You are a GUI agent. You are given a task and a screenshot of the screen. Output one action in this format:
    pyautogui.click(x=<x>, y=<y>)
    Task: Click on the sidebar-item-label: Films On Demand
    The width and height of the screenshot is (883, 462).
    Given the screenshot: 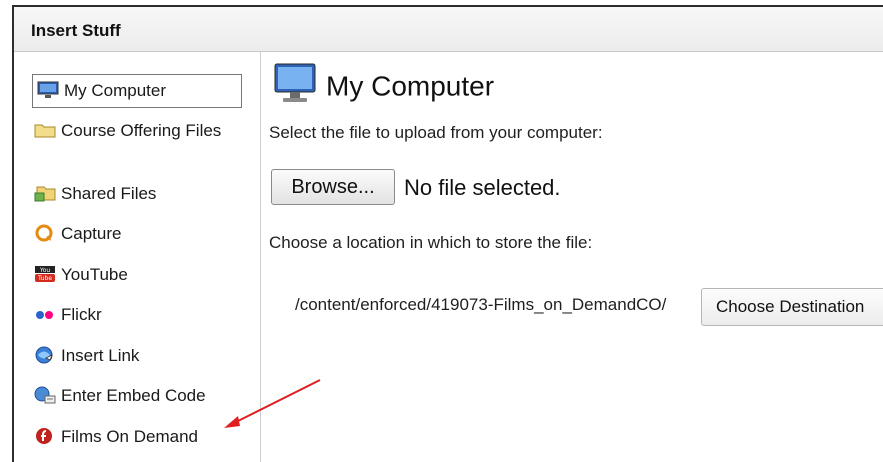 What is the action you would take?
    pyautogui.click(x=129, y=436)
    